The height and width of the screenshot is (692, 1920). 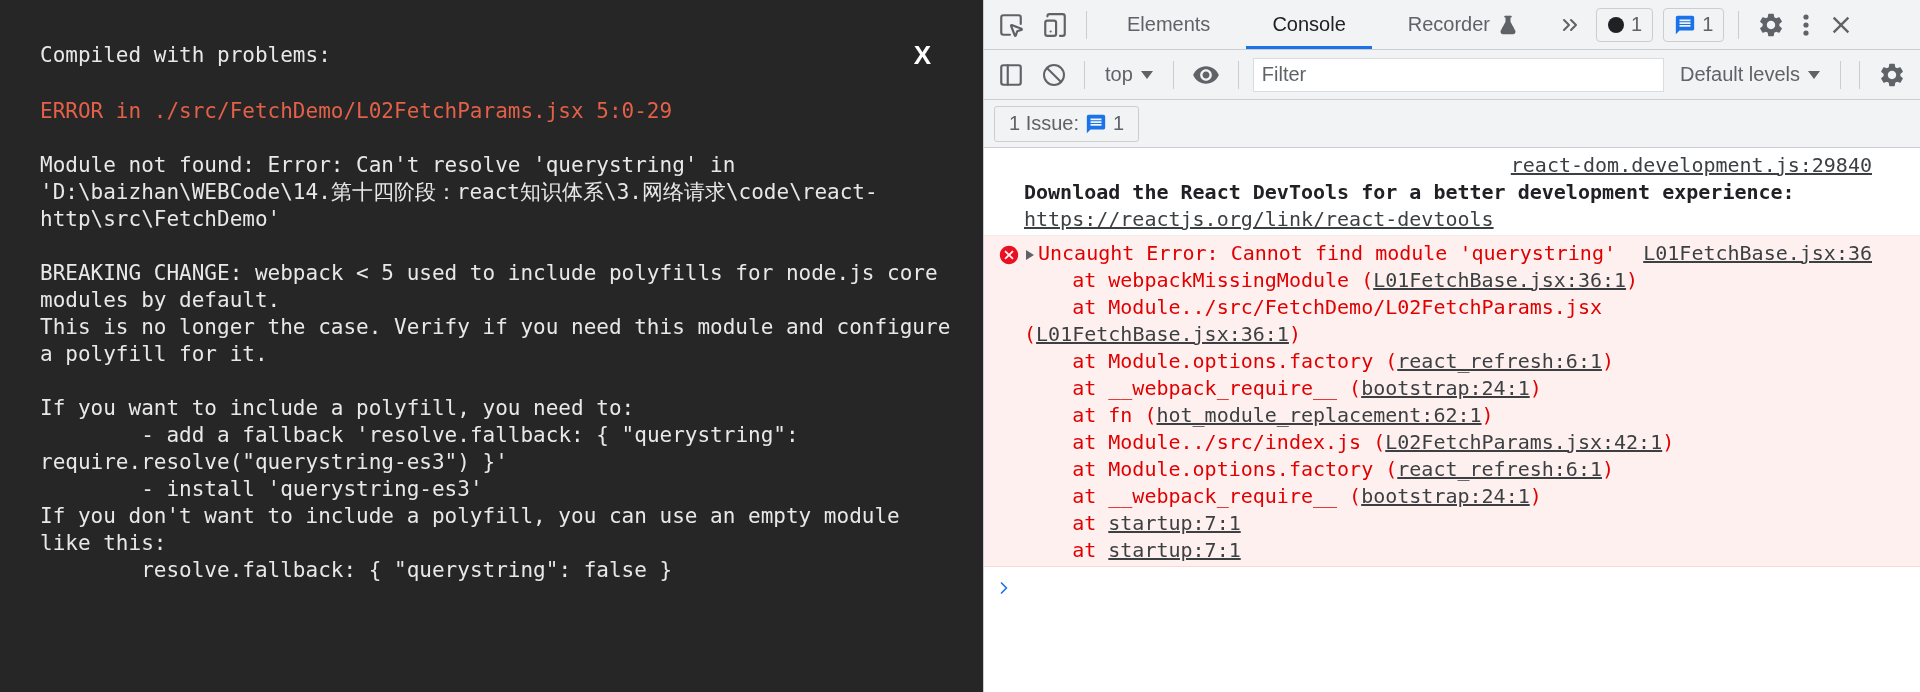 I want to click on context-dropdown: top, so click(x=1129, y=74).